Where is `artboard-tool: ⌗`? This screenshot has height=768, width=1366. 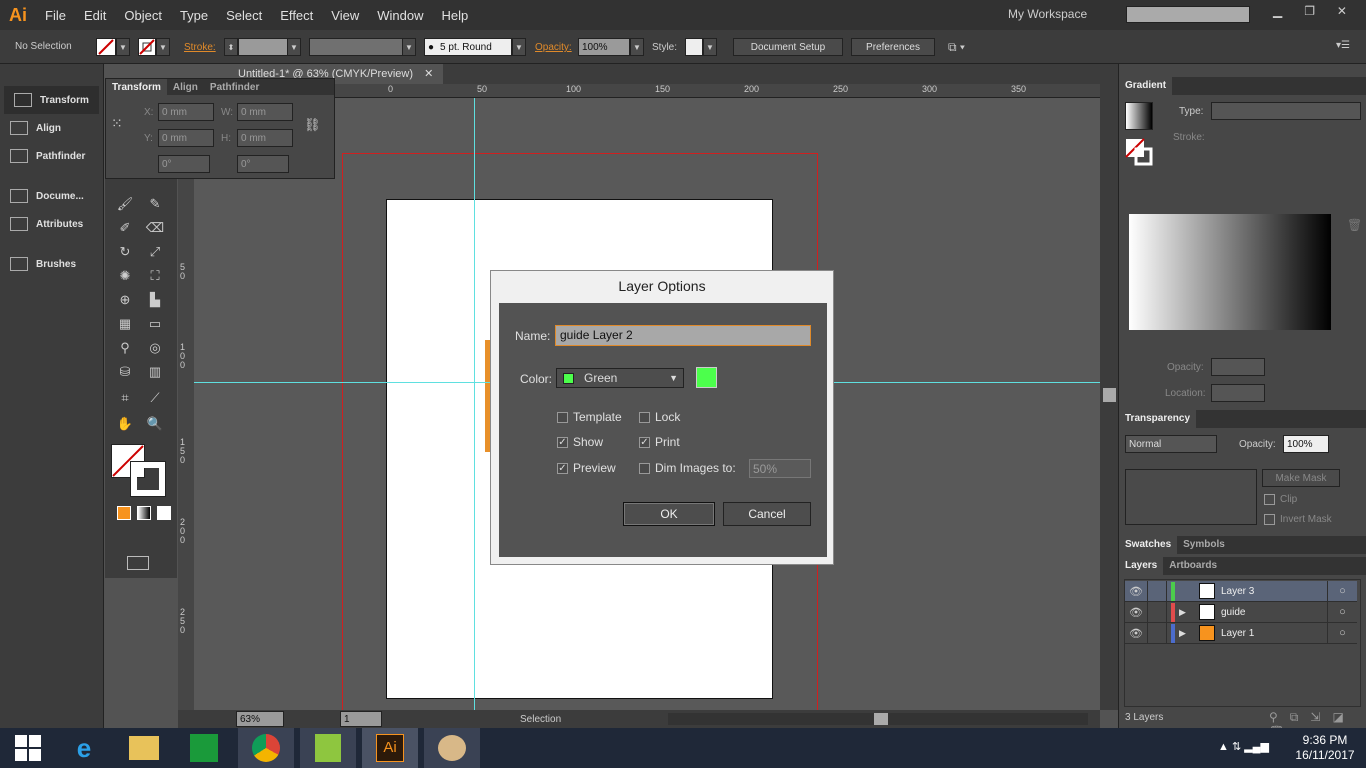 artboard-tool: ⌗ is located at coordinates (125, 399).